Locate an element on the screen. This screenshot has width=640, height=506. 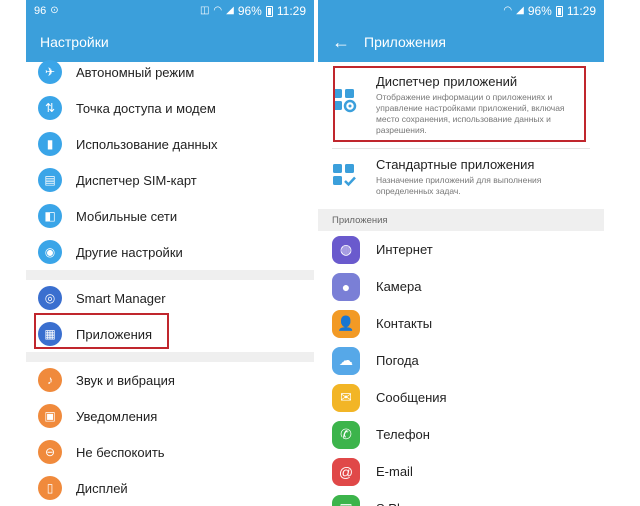
do-not-disturb-icon: ⊖ is located at coordinates (50, 452).